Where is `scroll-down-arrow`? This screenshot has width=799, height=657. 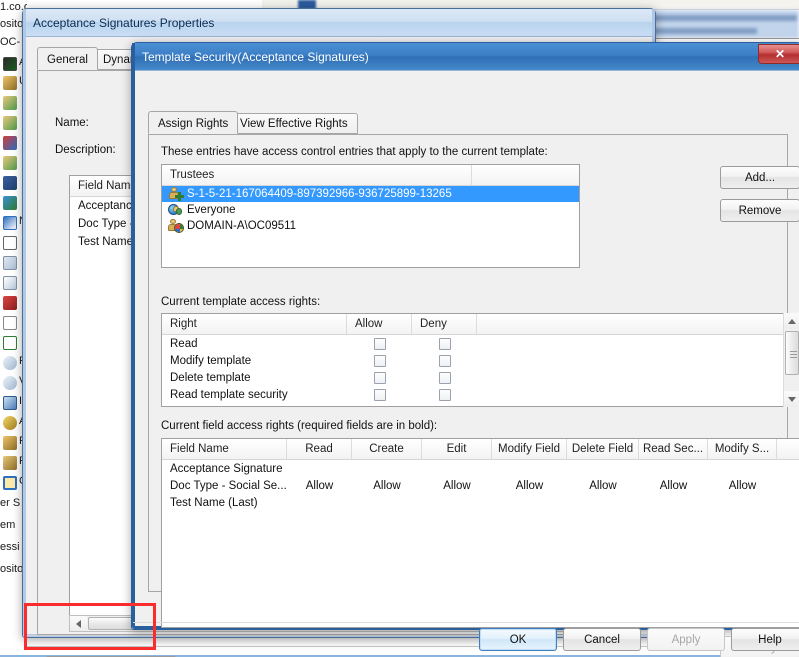 scroll-down-arrow is located at coordinates (791, 399).